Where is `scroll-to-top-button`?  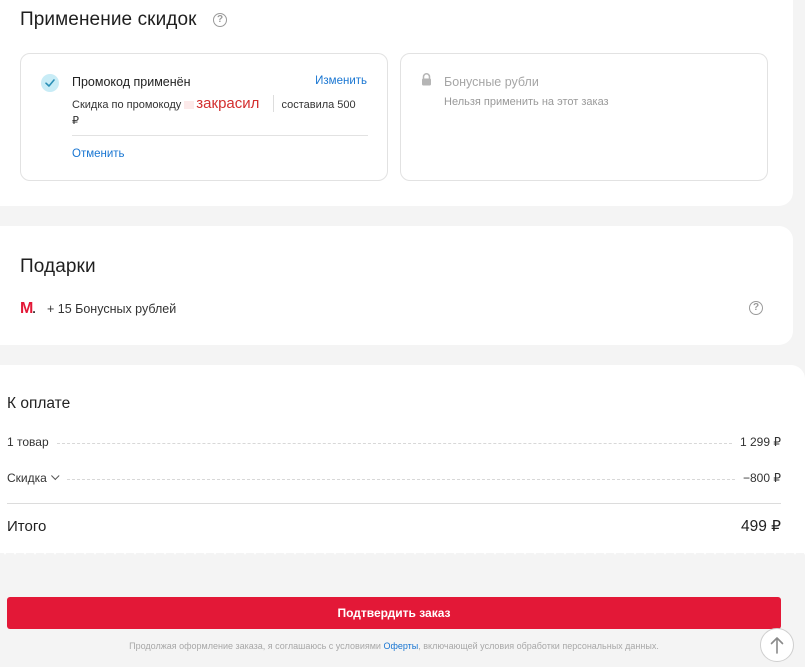 scroll-to-top-button is located at coordinates (777, 645).